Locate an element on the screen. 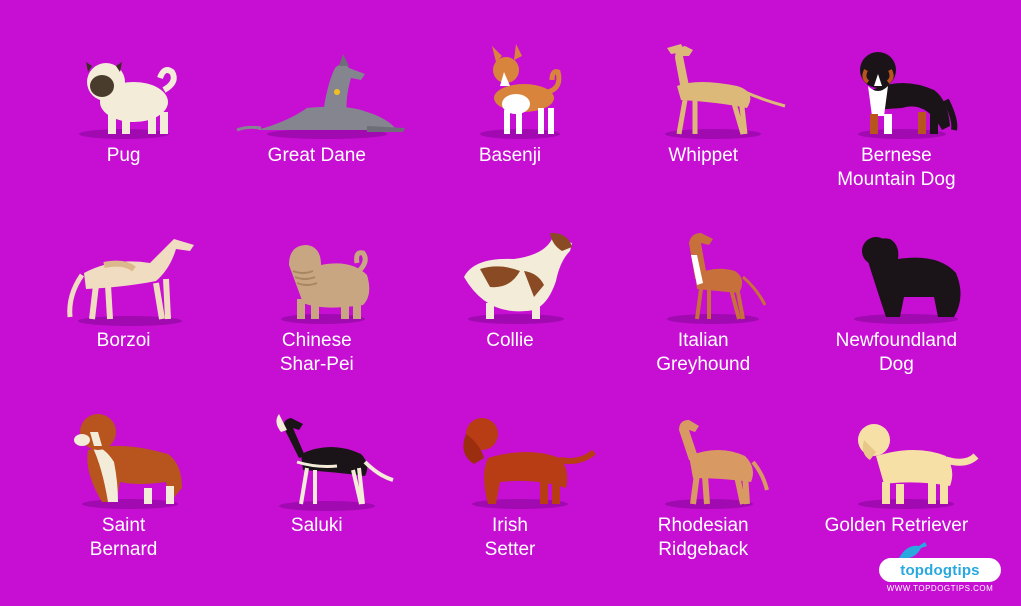 The width and height of the screenshot is (1021, 606). breed-label: Italian Greyhound is located at coordinates (703, 352).